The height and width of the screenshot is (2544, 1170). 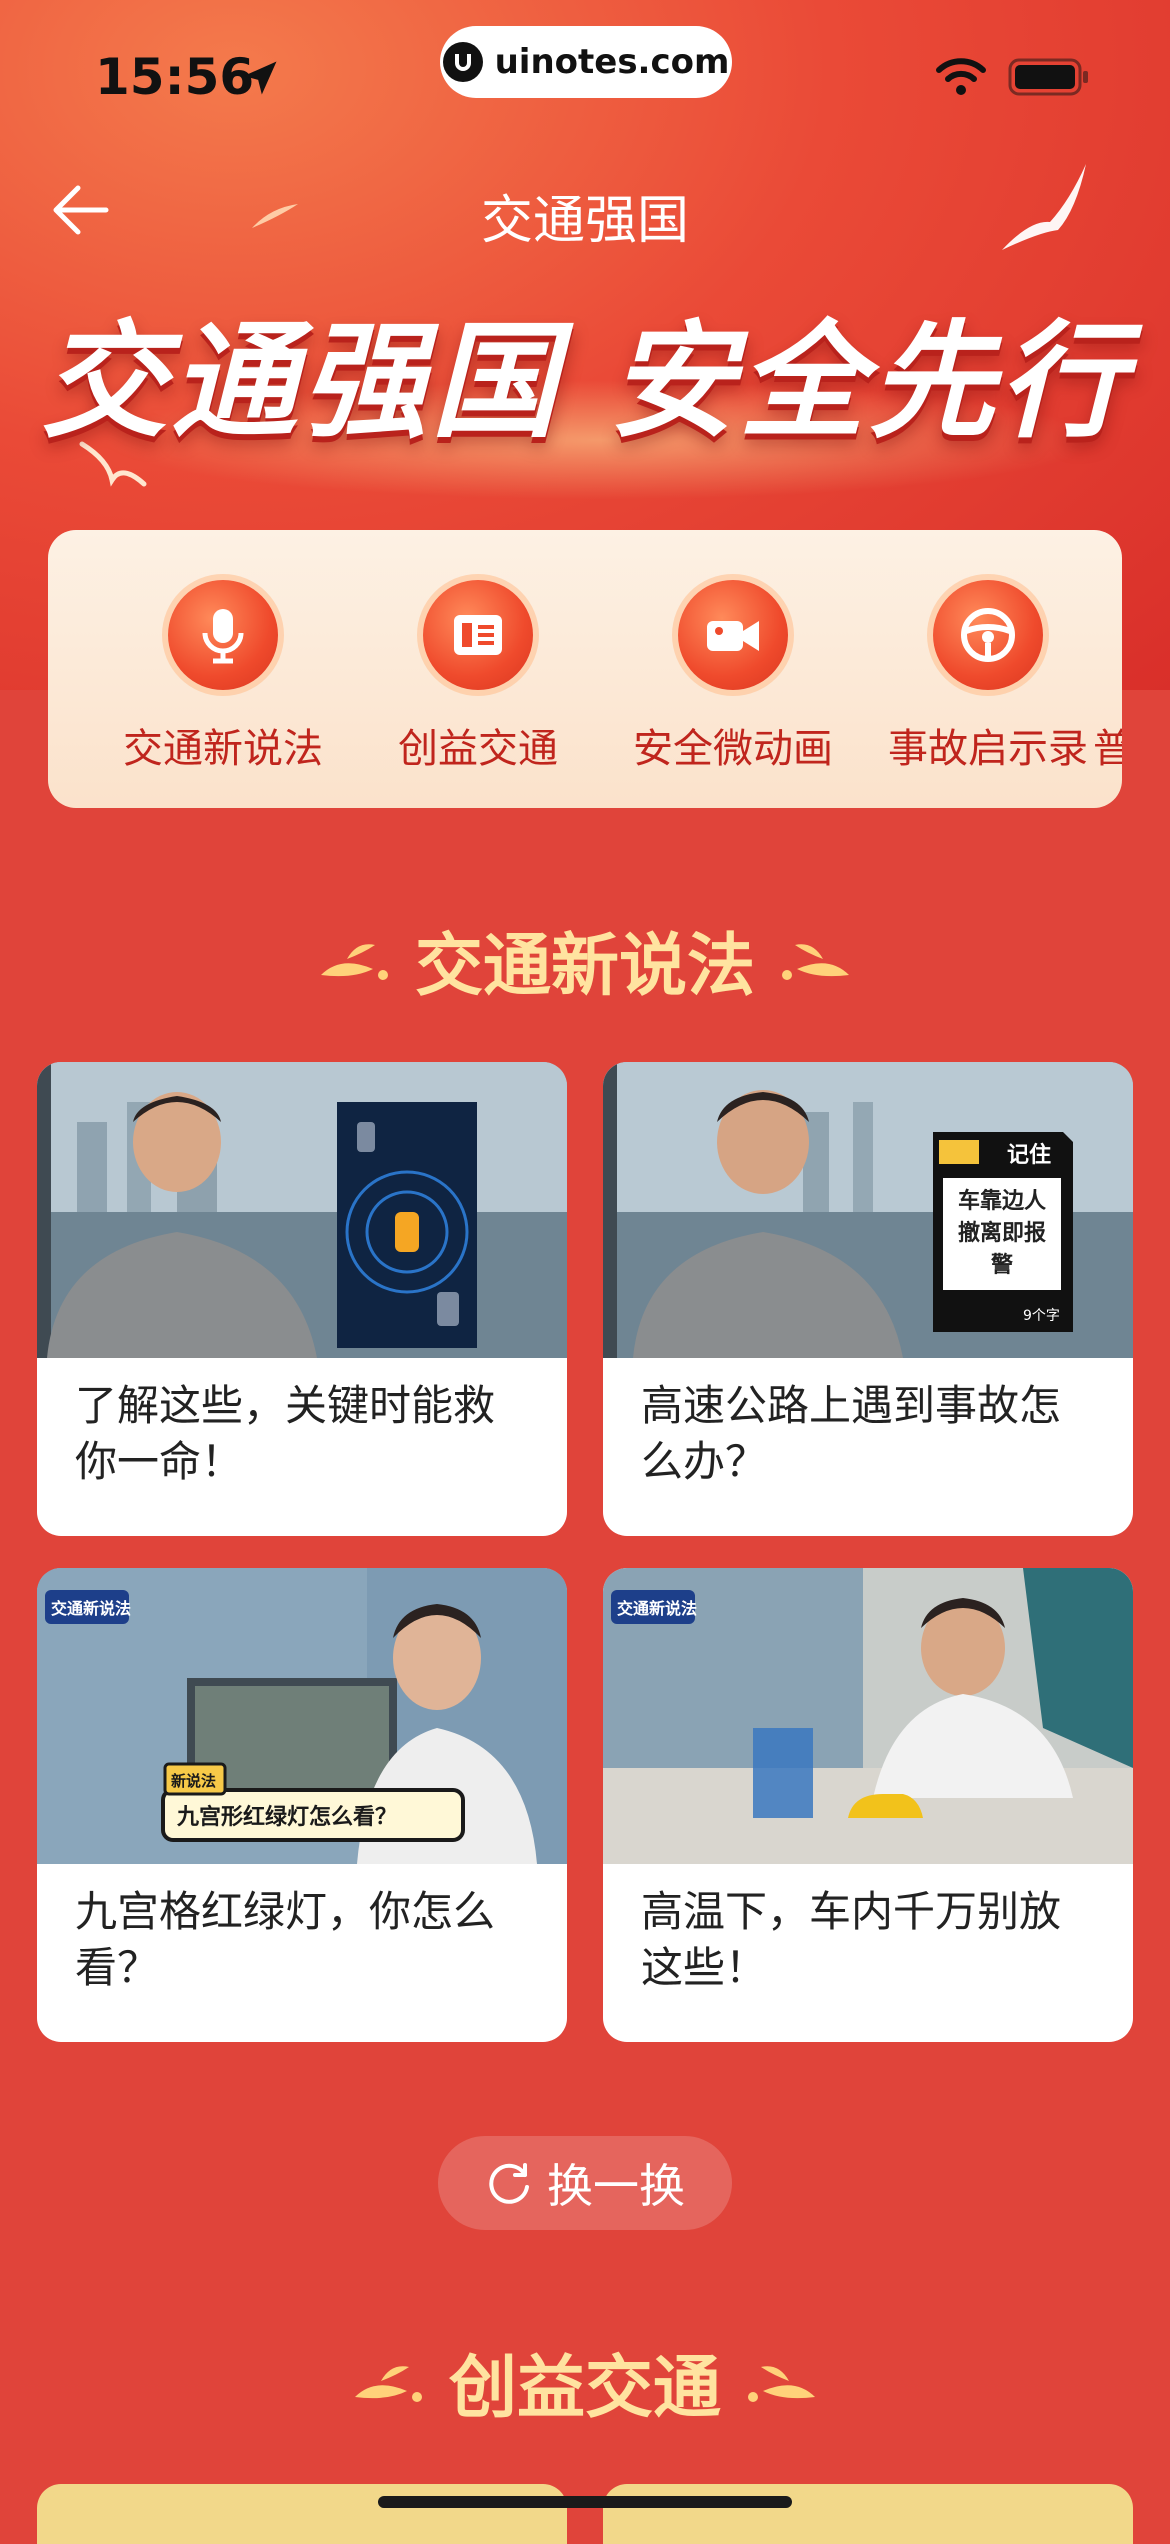 I want to click on section-header-public-traffic: 创益交通, so click(x=585, y=2381).